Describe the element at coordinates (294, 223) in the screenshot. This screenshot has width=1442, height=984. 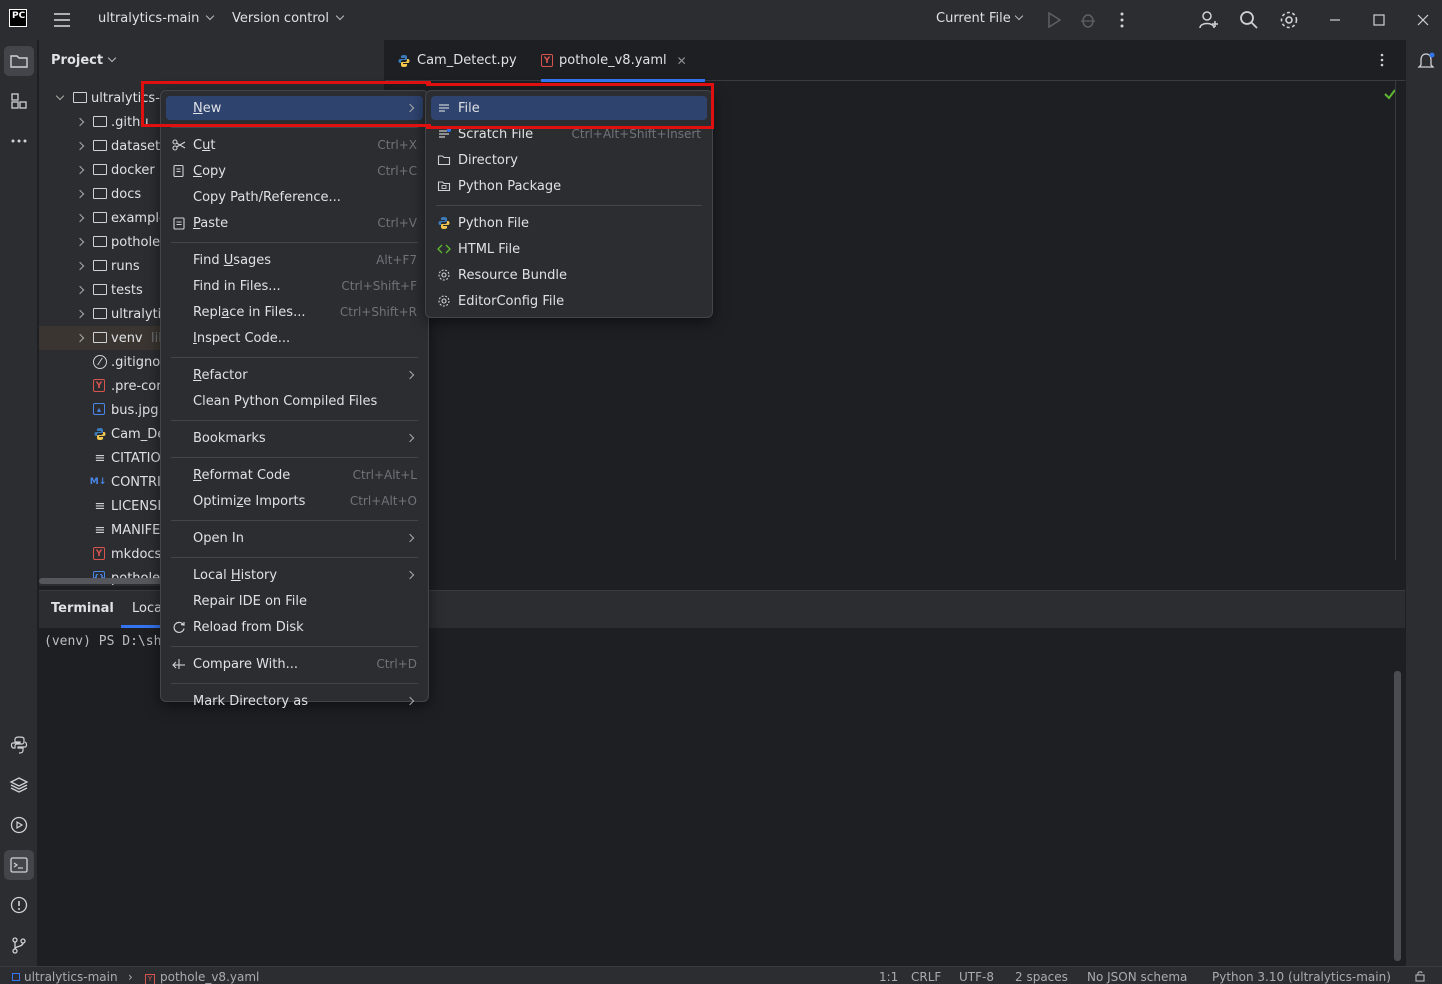
I see `ctx-item-paste: Paste Ctrl+V` at that location.